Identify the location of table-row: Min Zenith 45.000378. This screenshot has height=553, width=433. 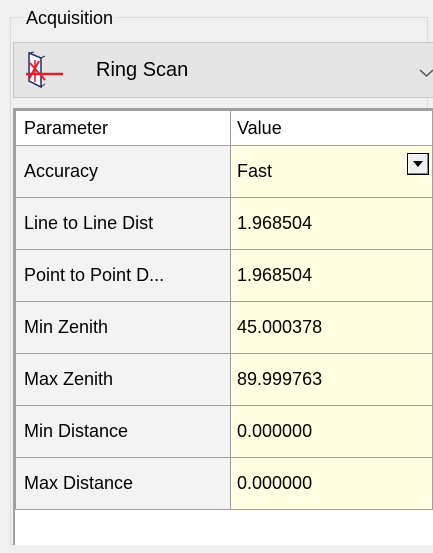
(224, 327).